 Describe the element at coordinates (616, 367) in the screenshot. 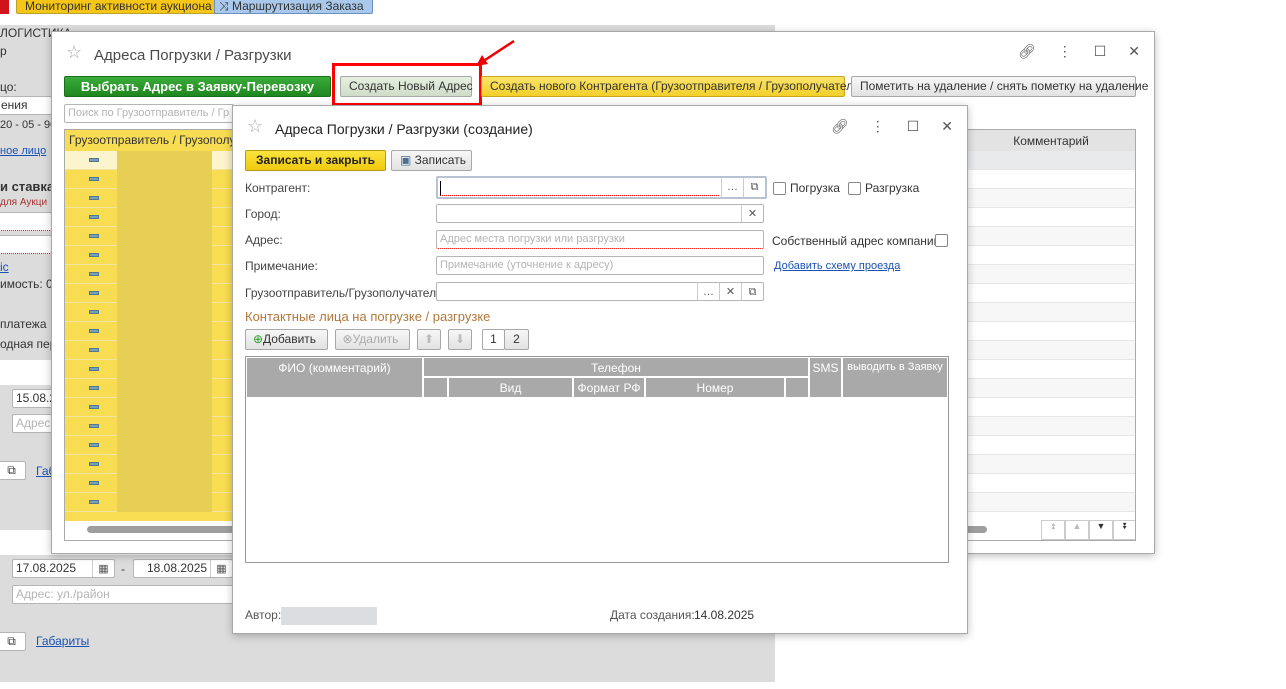

I see `column-header-phone: Телефон` at that location.